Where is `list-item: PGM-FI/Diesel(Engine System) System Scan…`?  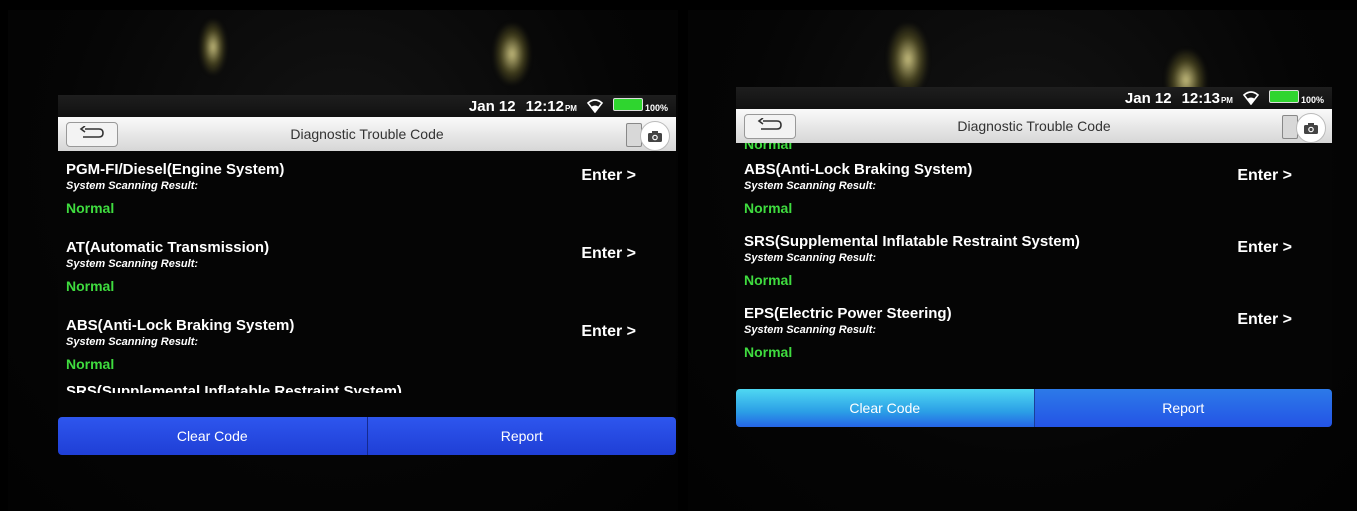
list-item: PGM-FI/Diesel(Engine System) System Scan… is located at coordinates (367, 190).